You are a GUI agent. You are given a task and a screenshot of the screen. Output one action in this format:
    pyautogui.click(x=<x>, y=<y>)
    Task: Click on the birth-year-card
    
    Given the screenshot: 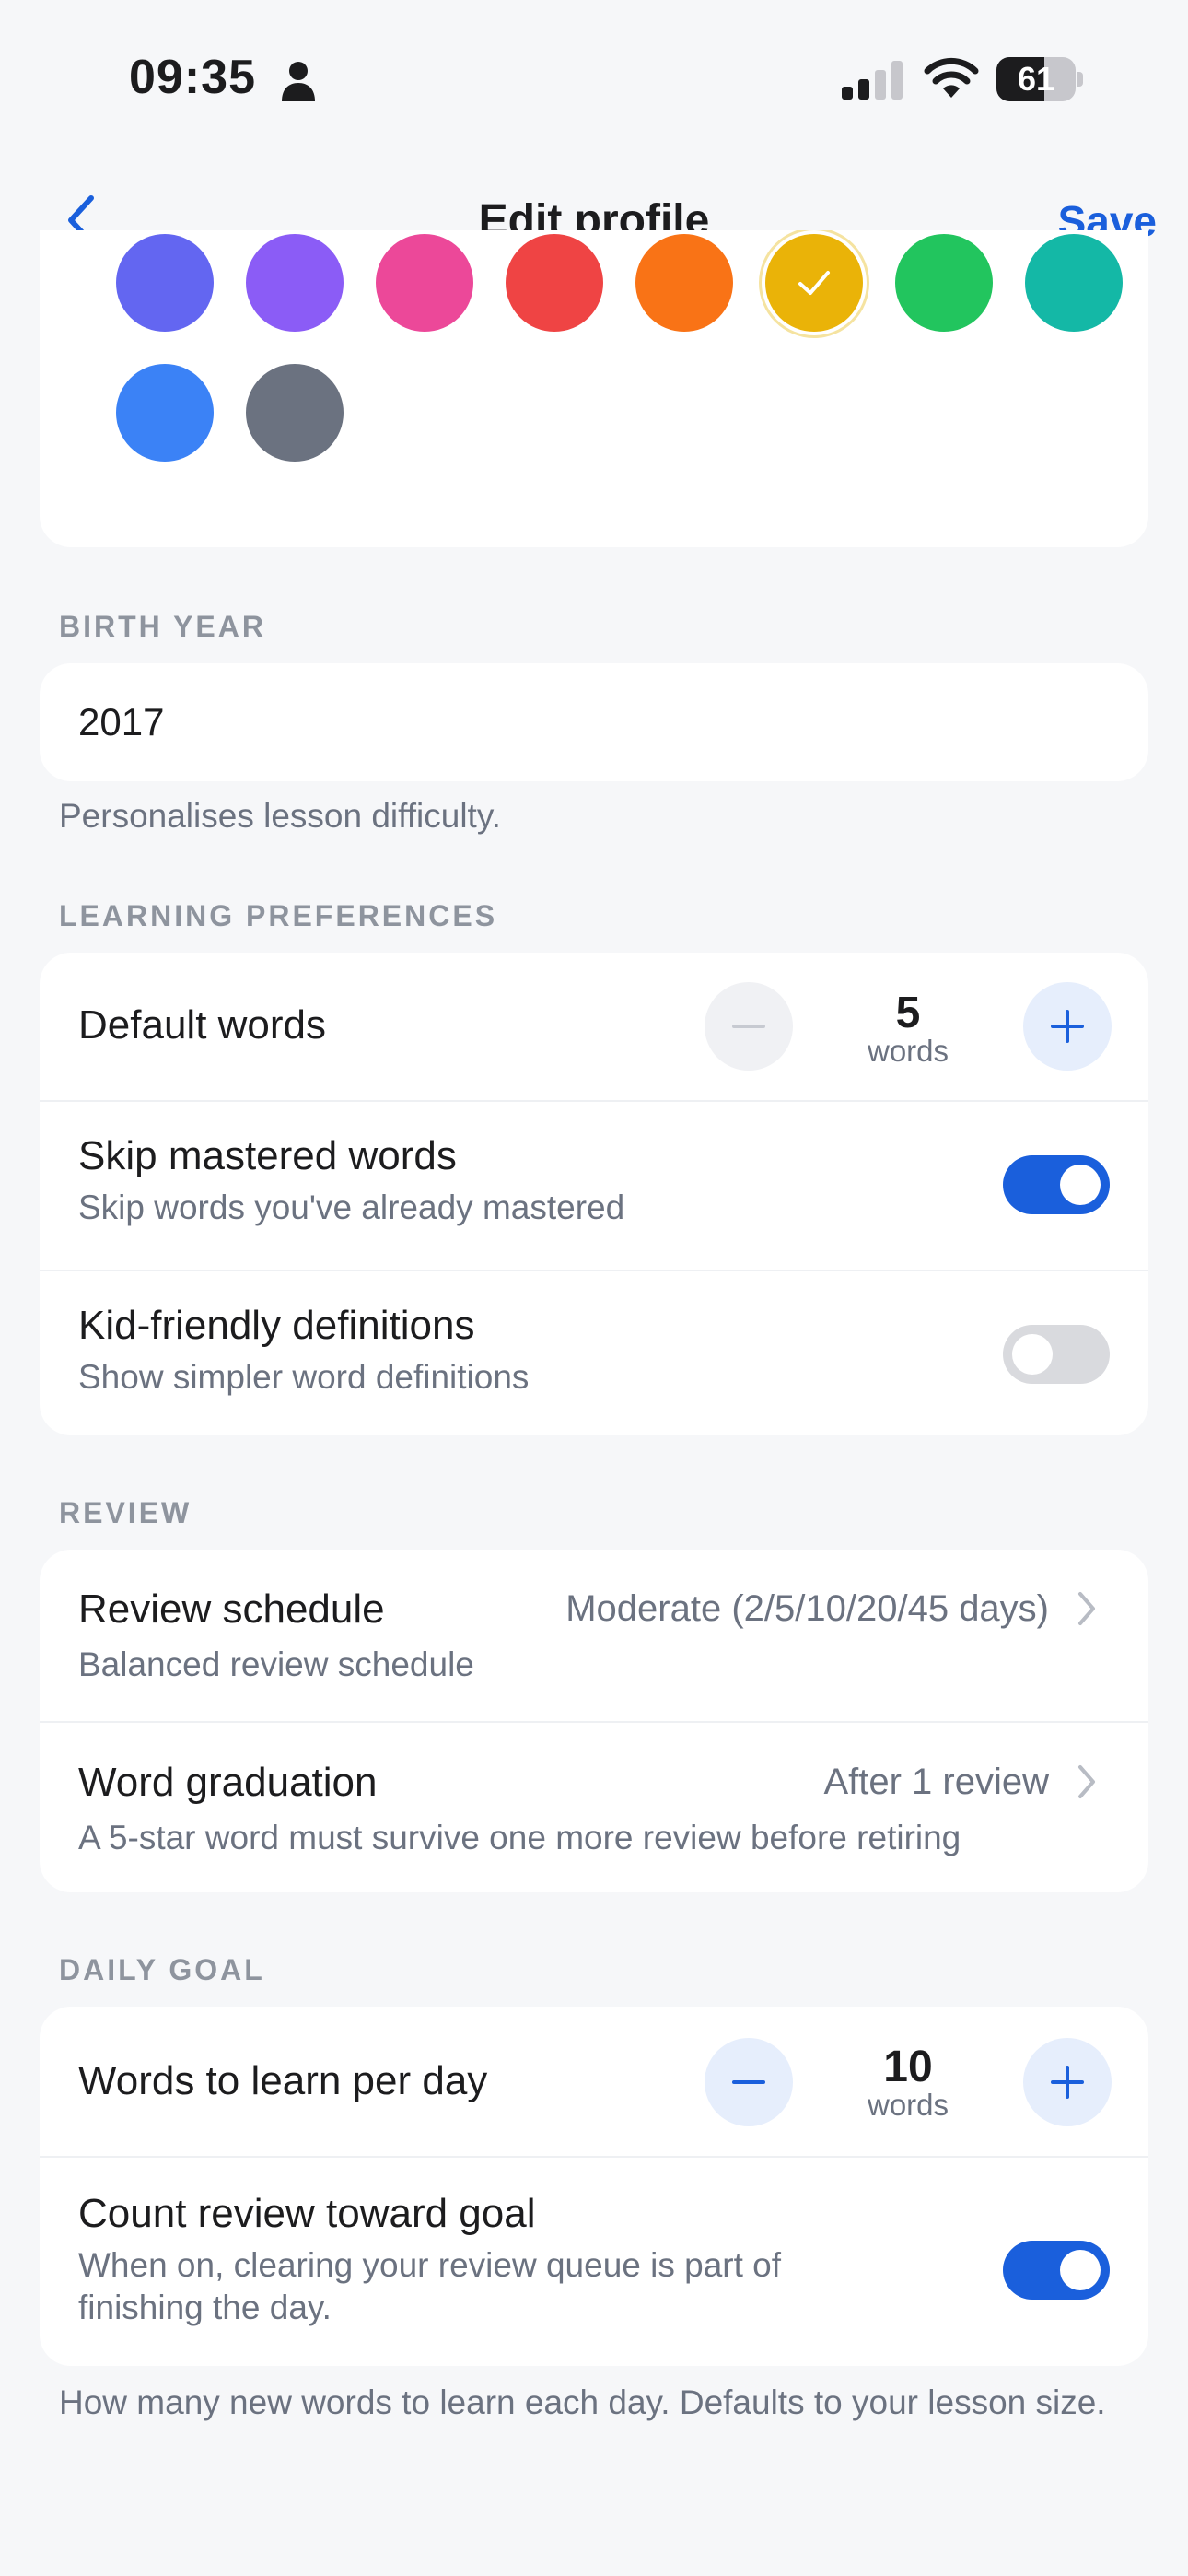 What is the action you would take?
    pyautogui.click(x=594, y=722)
    